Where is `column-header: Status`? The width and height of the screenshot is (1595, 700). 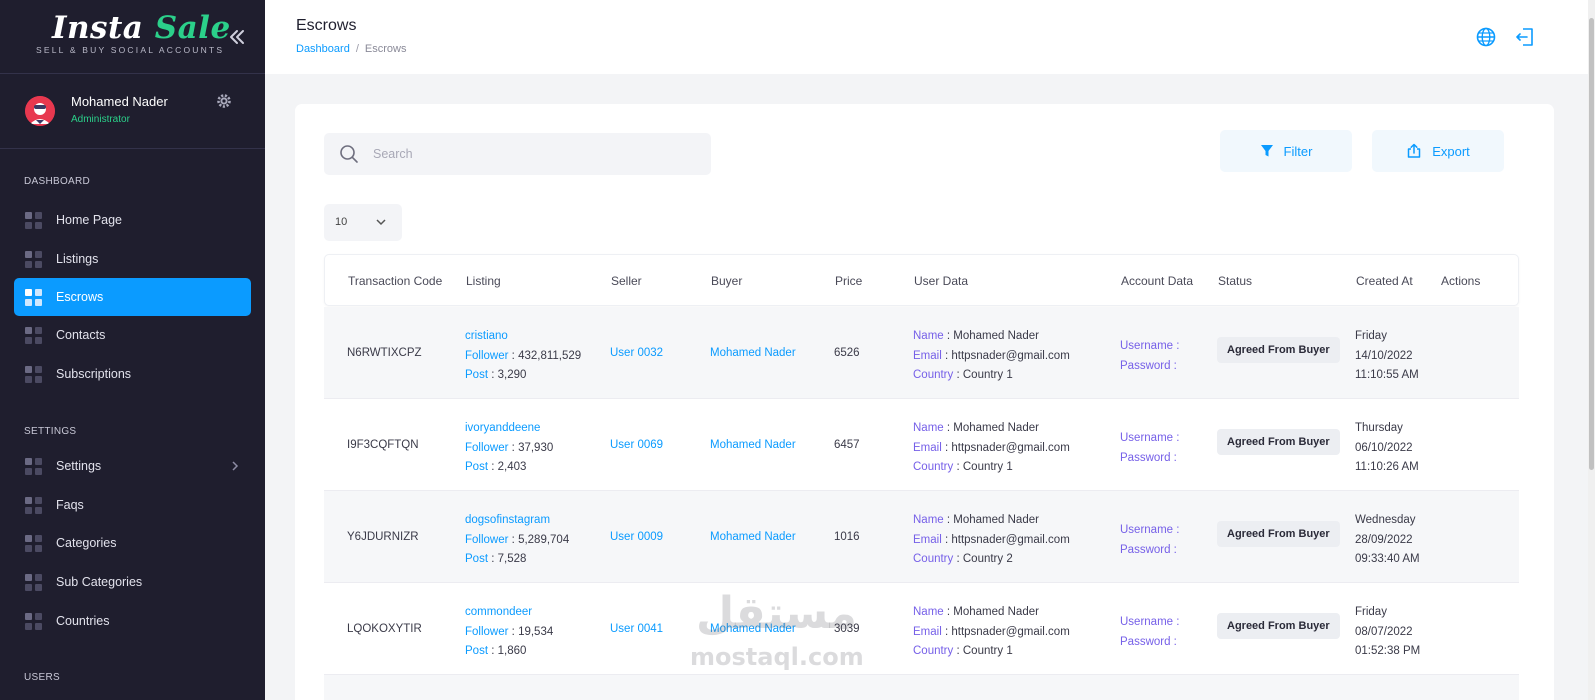
column-header: Status is located at coordinates (1235, 281).